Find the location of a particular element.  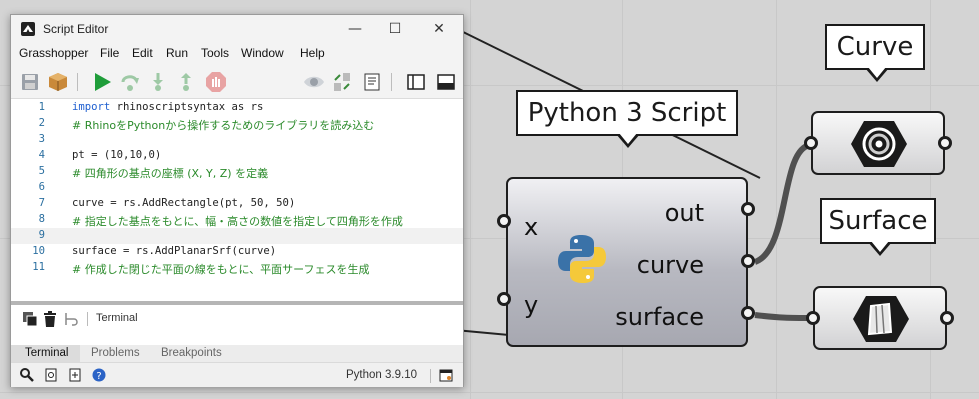

title-bar: Script Editor — ☐ ✕ is located at coordinates (237, 29).